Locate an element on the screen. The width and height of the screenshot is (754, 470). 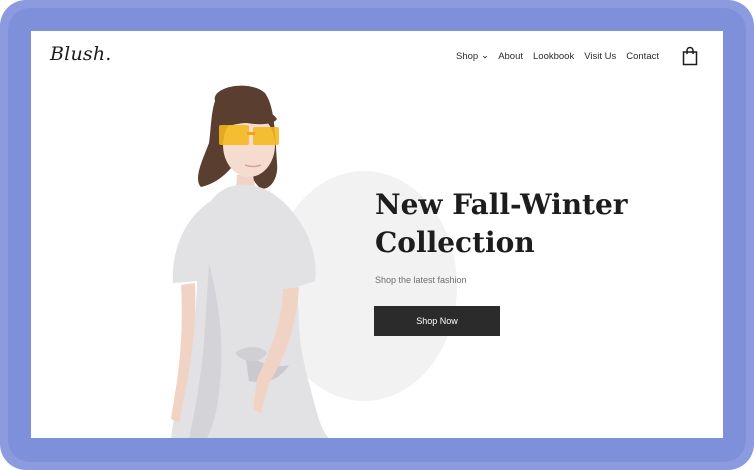
hero-subtitle: Shop the latest fashion is located at coordinates (421, 280).